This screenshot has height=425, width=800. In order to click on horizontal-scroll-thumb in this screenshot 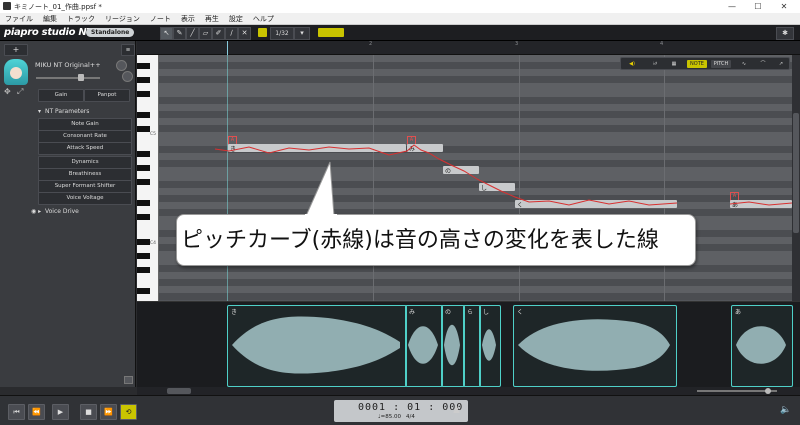, I will do `click(179, 391)`.